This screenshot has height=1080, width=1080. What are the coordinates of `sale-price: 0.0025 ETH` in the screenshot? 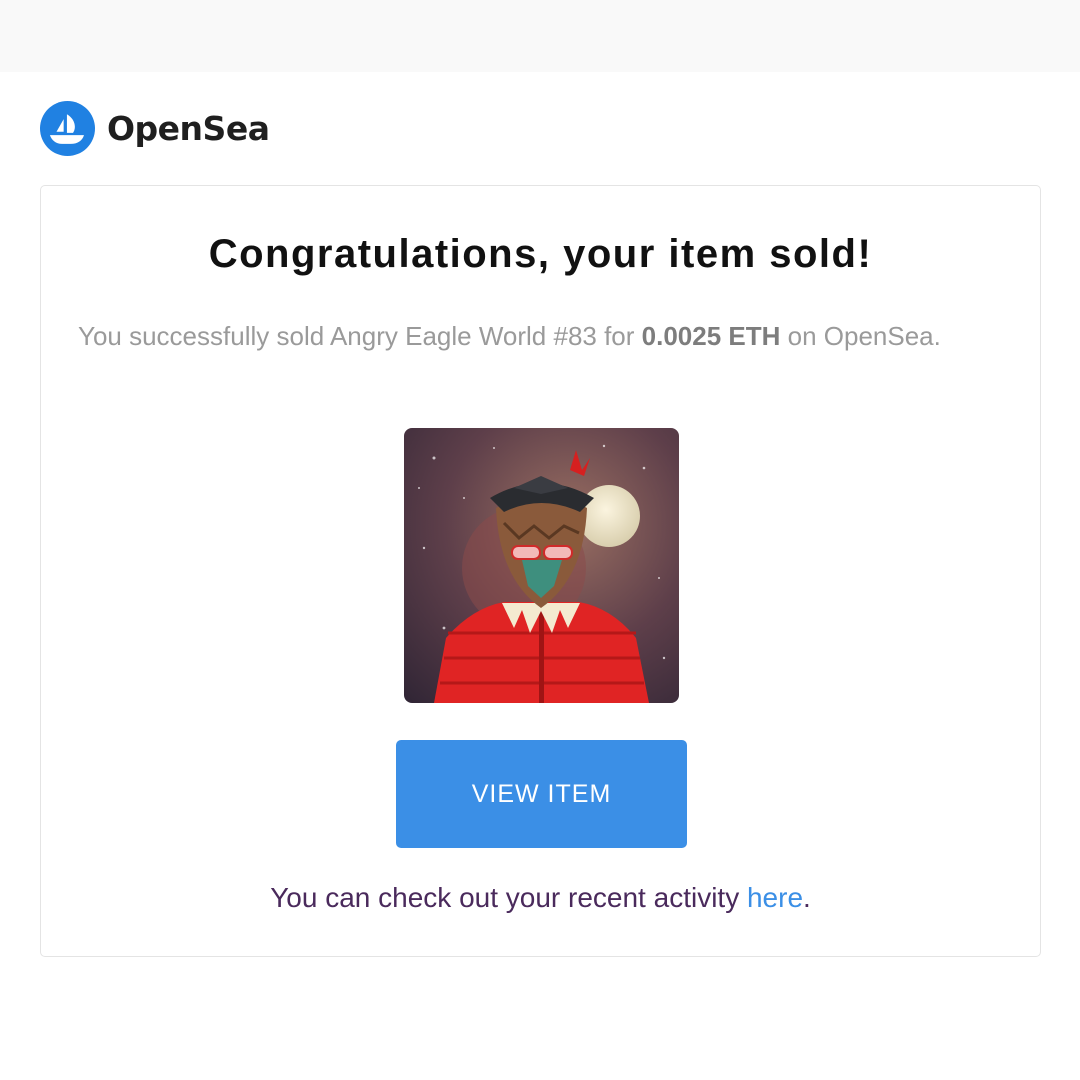 It's located at (711, 336).